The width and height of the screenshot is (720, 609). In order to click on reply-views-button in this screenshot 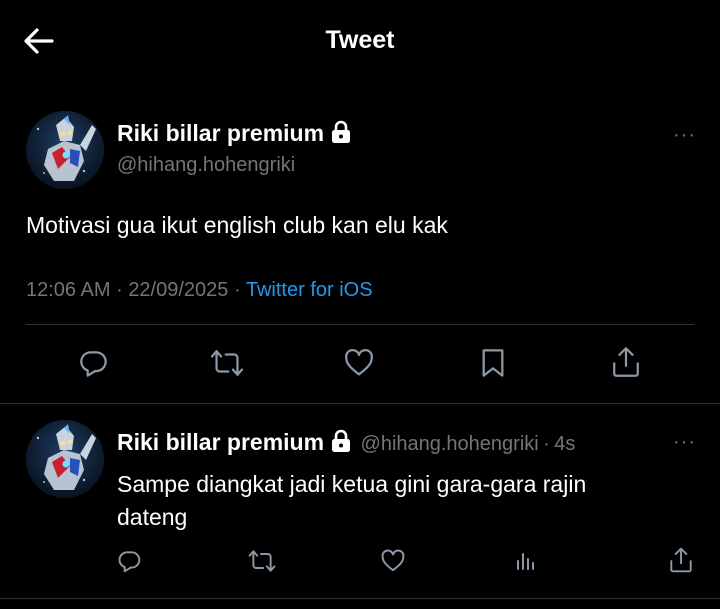, I will do `click(526, 561)`.